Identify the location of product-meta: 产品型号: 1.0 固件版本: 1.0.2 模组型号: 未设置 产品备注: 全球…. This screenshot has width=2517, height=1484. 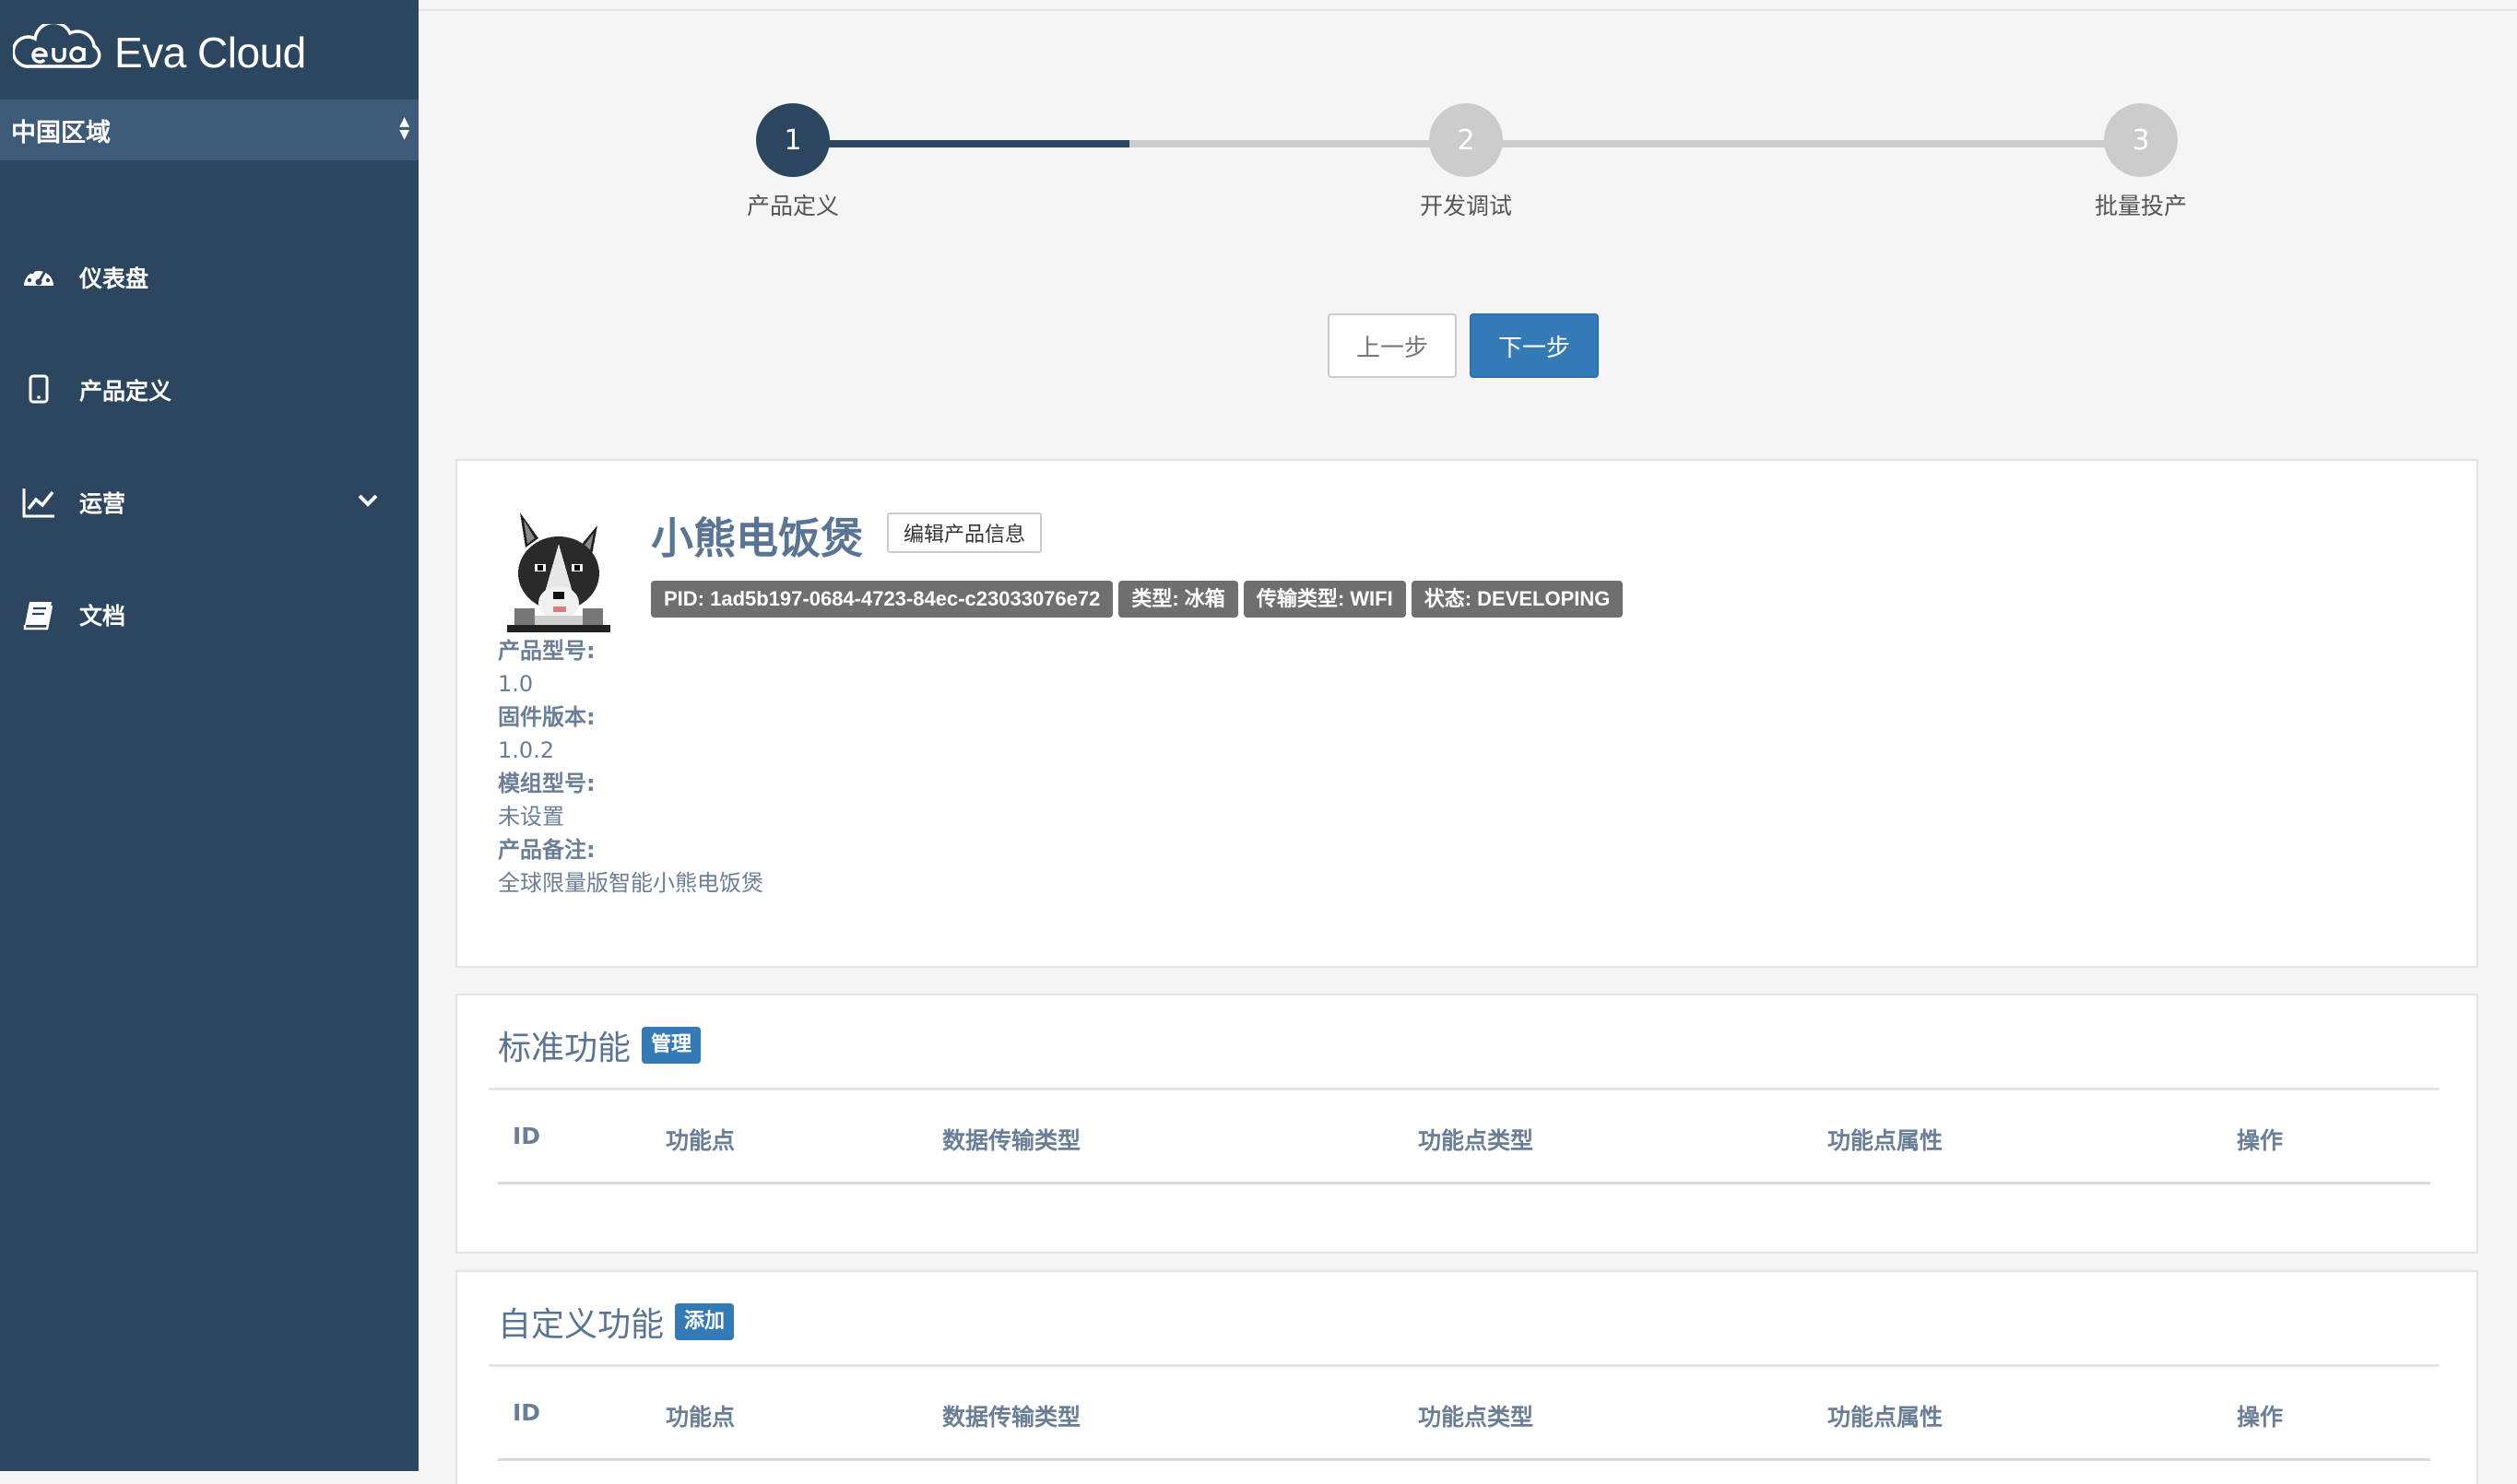
(630, 767).